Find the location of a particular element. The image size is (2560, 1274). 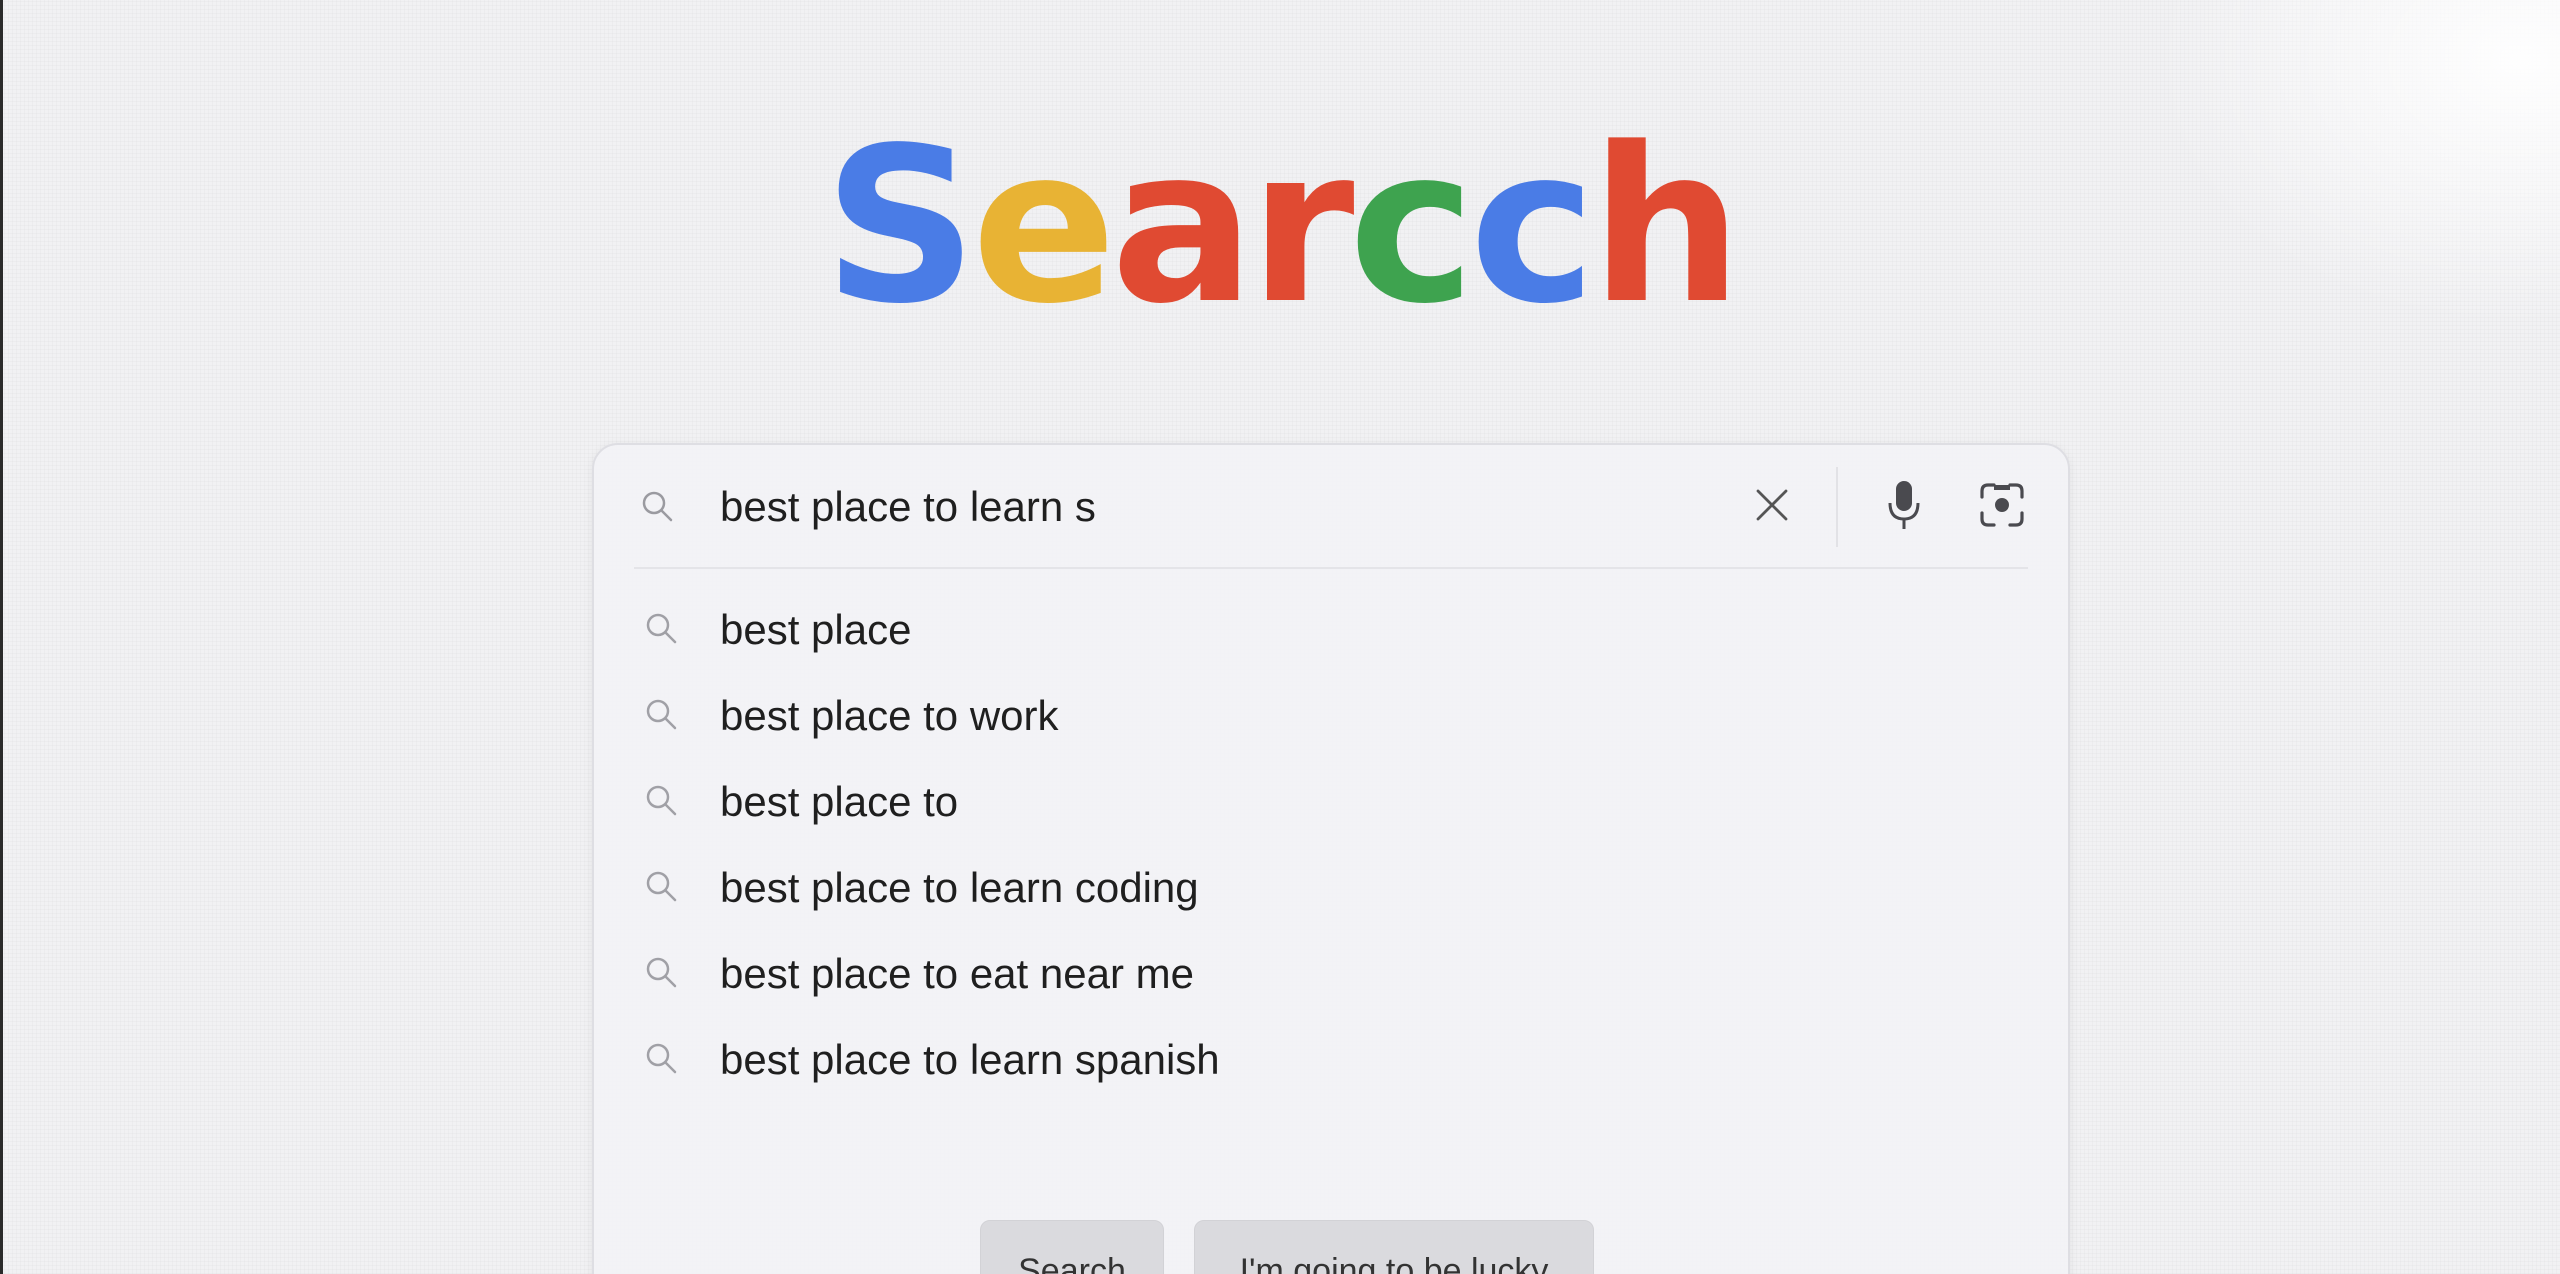

search-bar is located at coordinates (1331, 507).